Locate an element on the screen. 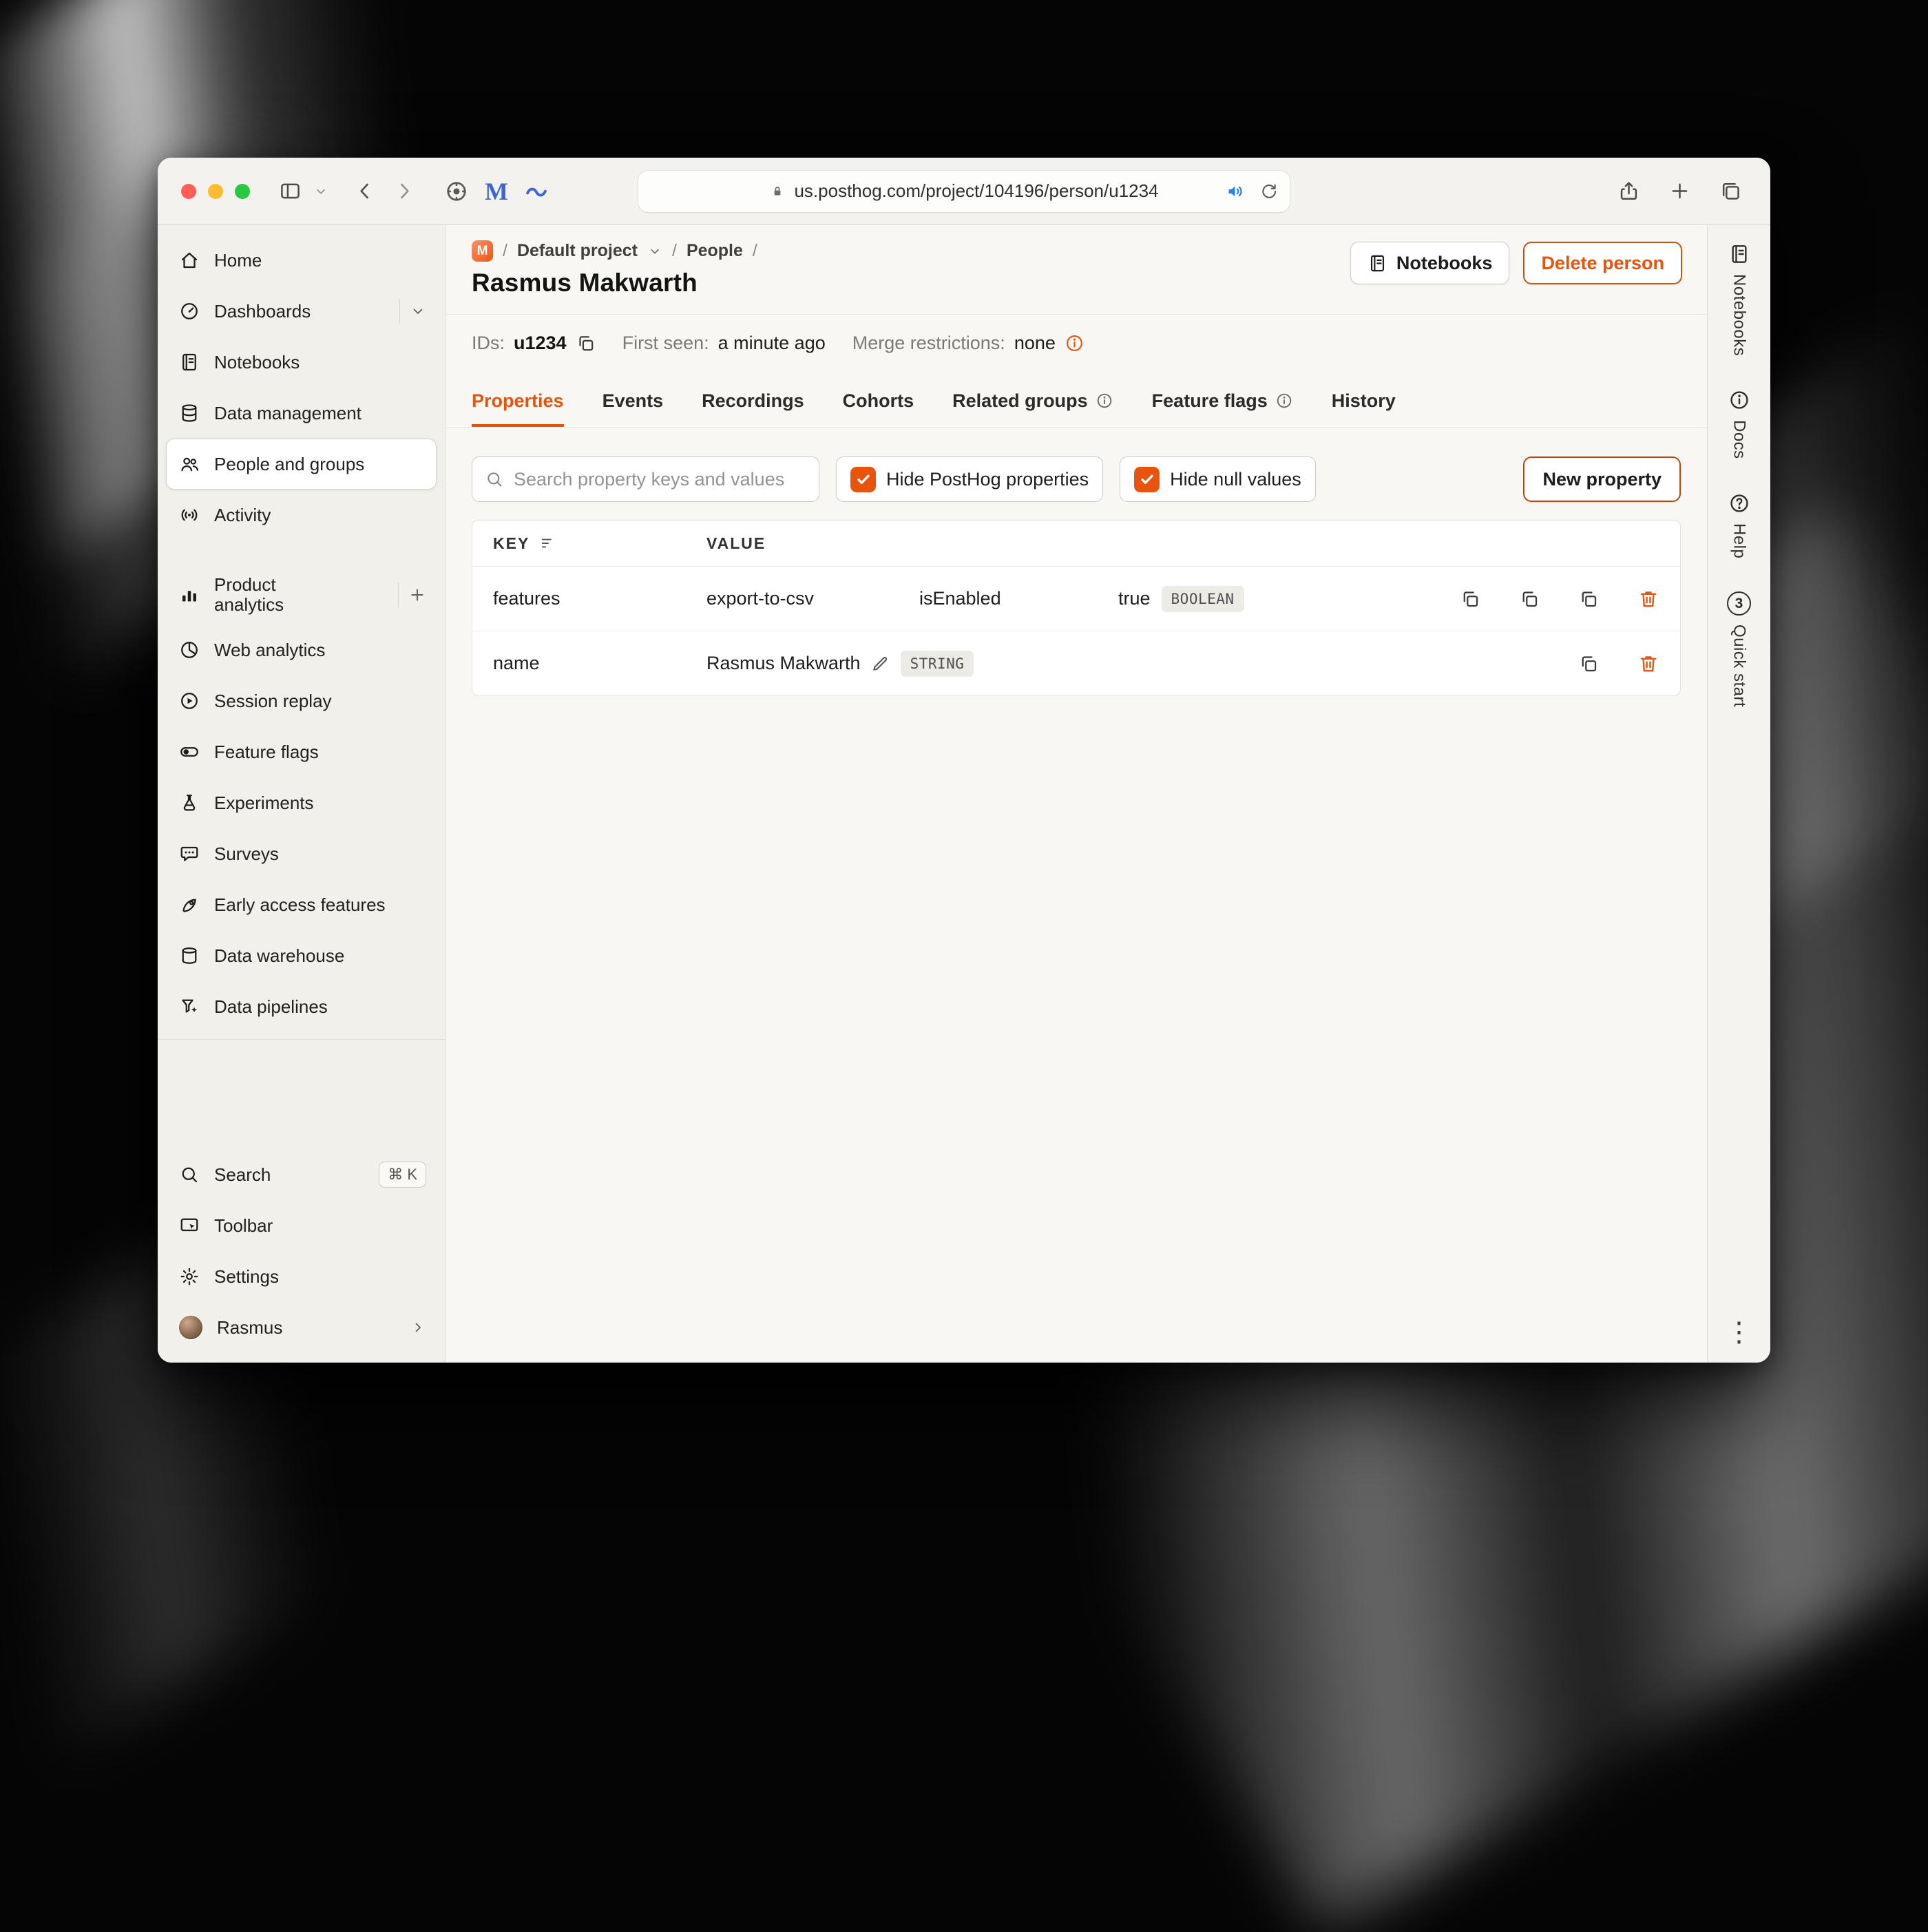 This screenshot has width=1928, height=1932. notebooks-button: Notebooks is located at coordinates (1430, 263).